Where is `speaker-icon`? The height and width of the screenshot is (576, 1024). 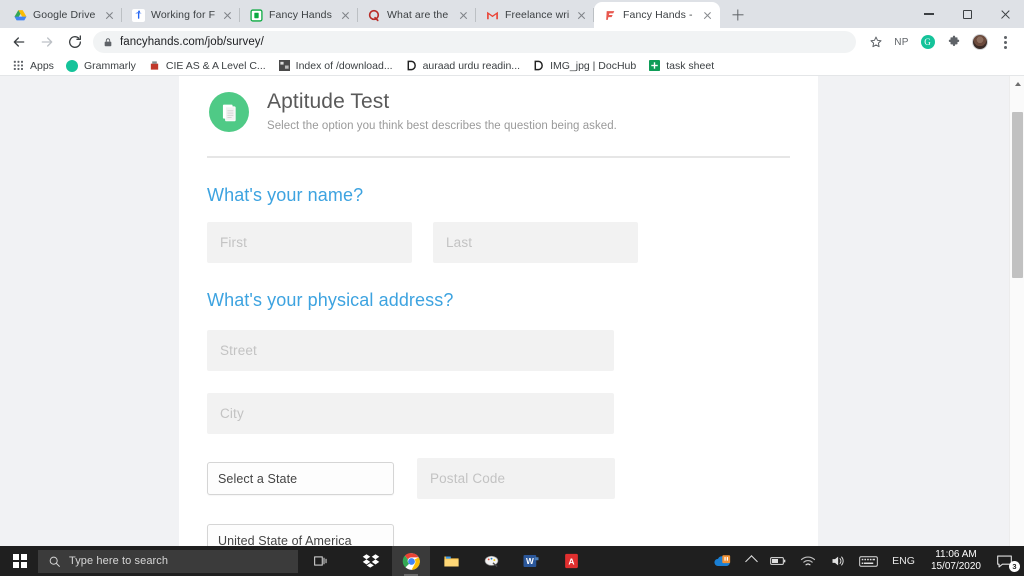 speaker-icon is located at coordinates (837, 561).